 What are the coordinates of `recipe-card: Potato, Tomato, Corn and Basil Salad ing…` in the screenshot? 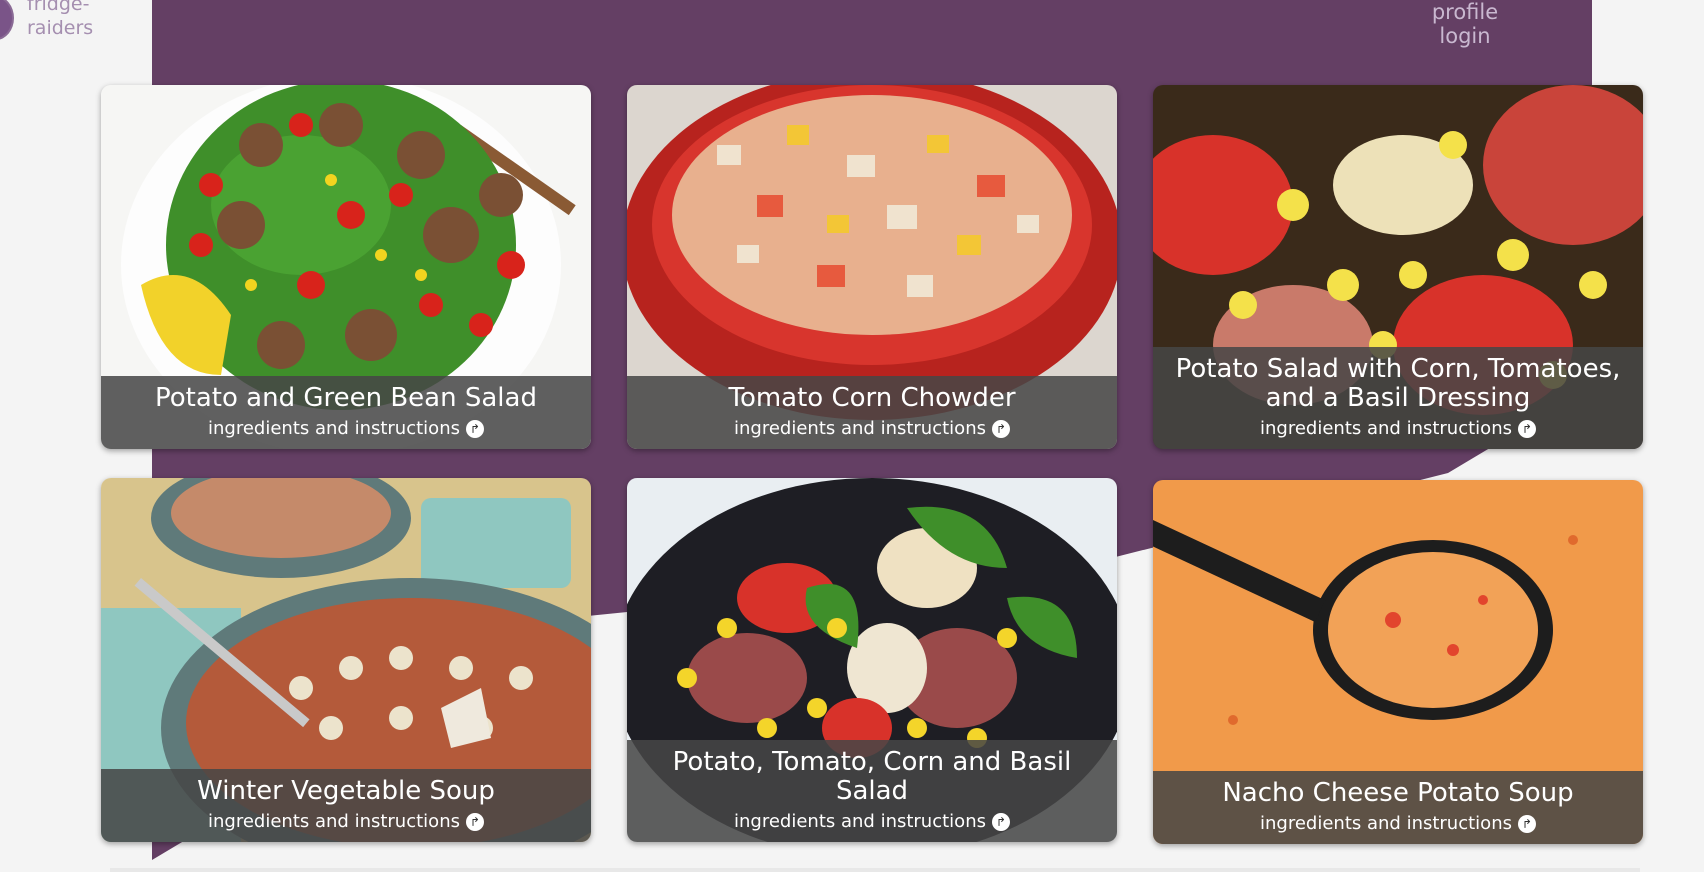 It's located at (872, 660).